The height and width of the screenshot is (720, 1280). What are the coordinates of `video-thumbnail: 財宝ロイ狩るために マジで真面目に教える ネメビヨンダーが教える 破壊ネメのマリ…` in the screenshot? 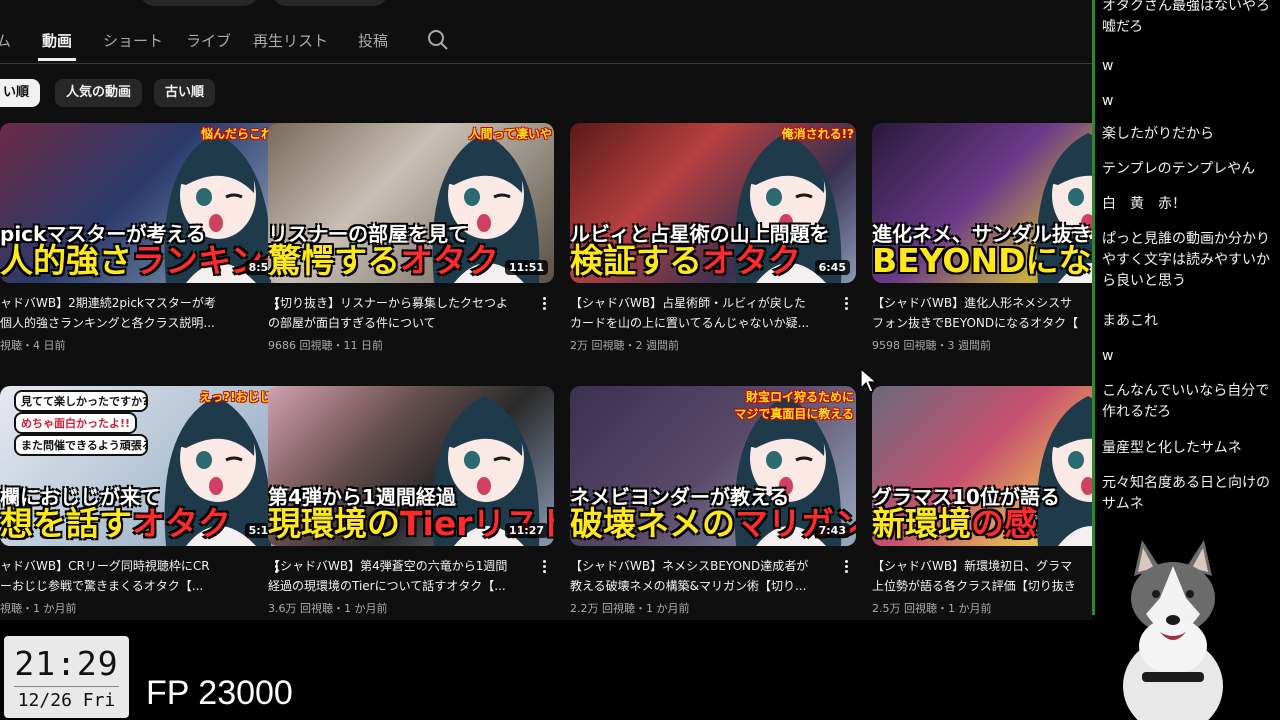 It's located at (713, 466).